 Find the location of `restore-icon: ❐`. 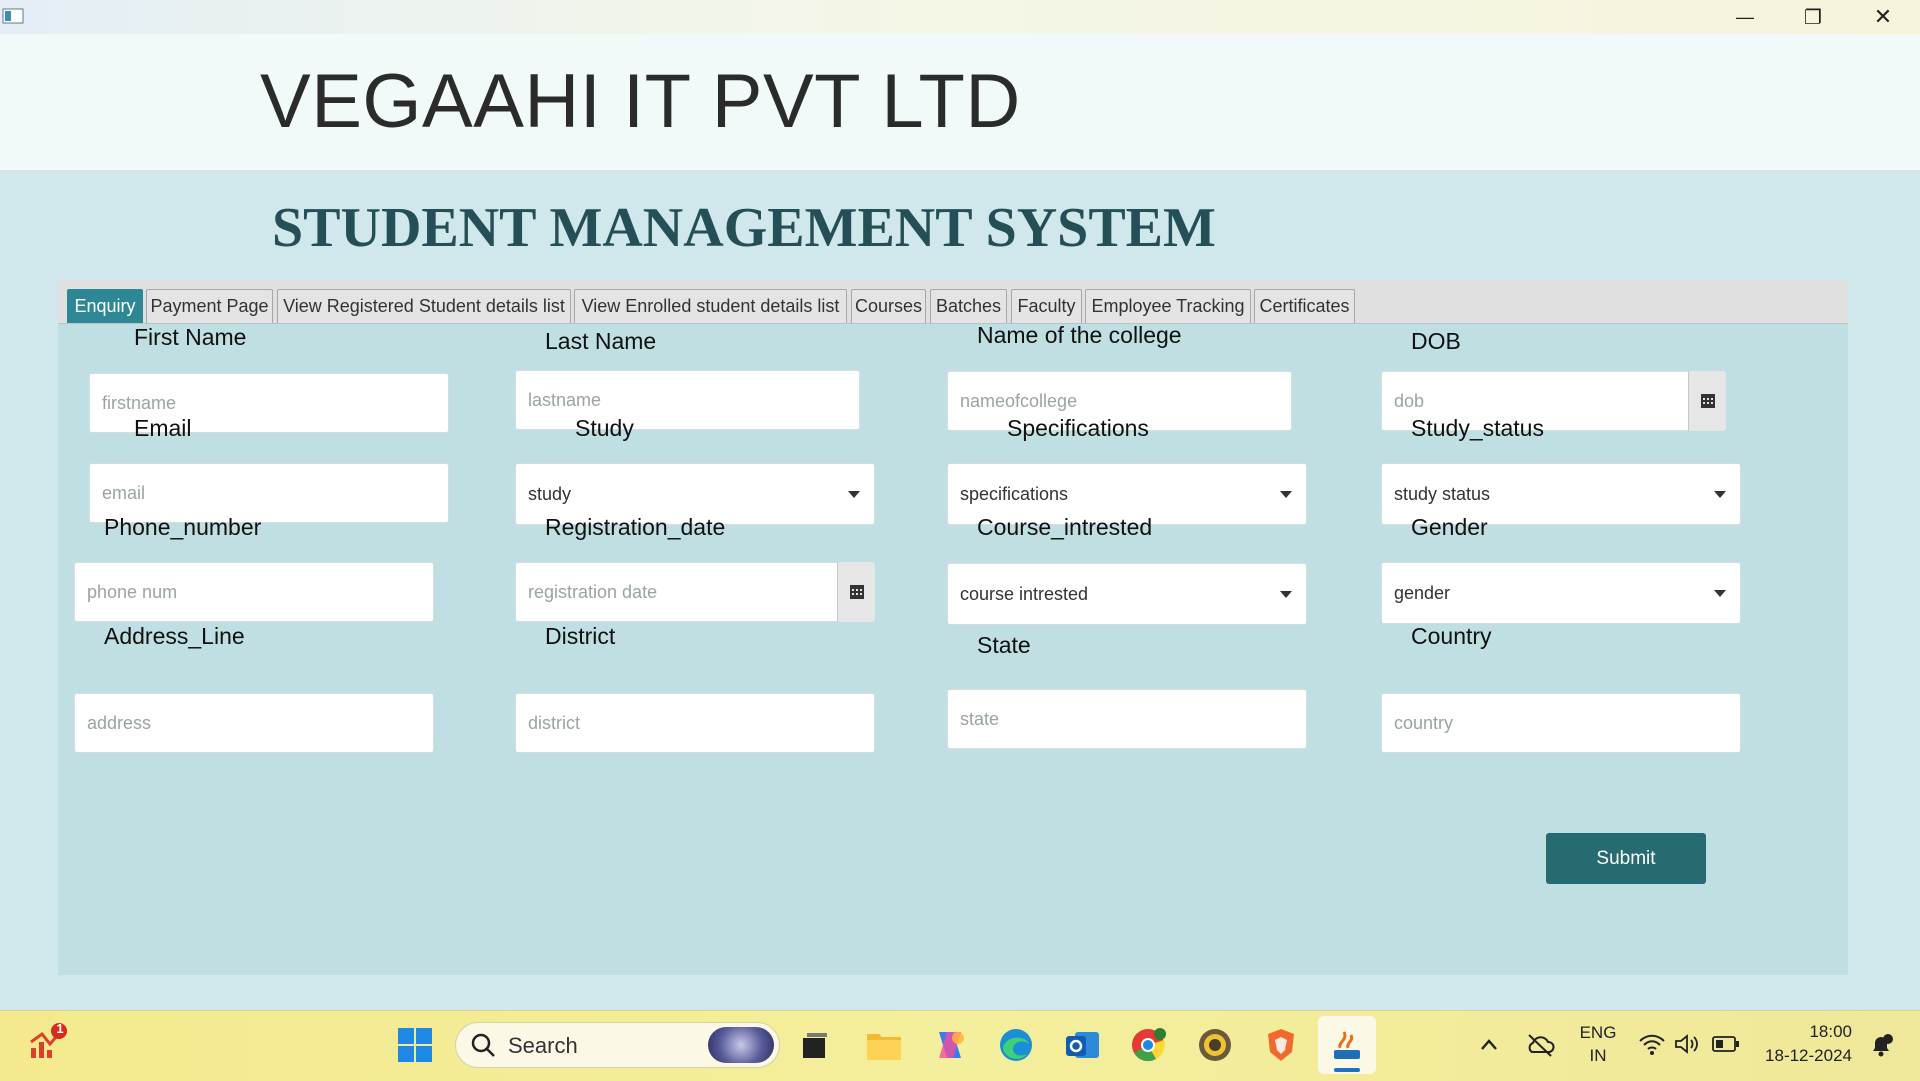

restore-icon: ❐ is located at coordinates (1813, 17).